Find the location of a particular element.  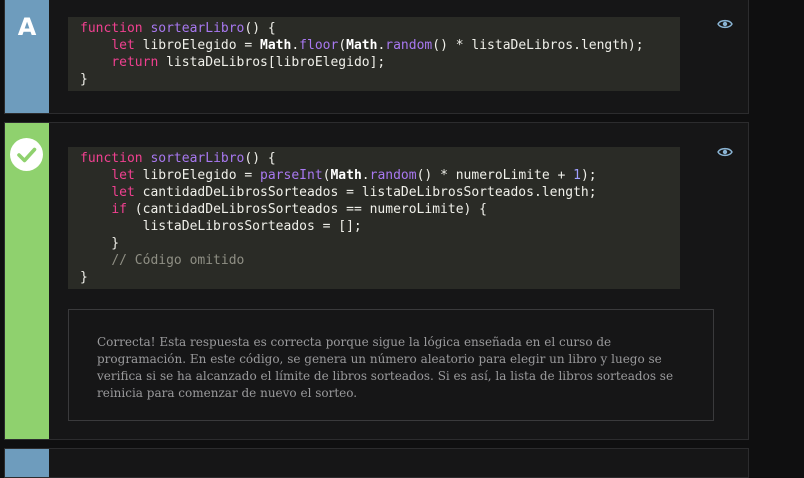

code-token: listaDeLibrosSorteados = []; is located at coordinates (221, 226).